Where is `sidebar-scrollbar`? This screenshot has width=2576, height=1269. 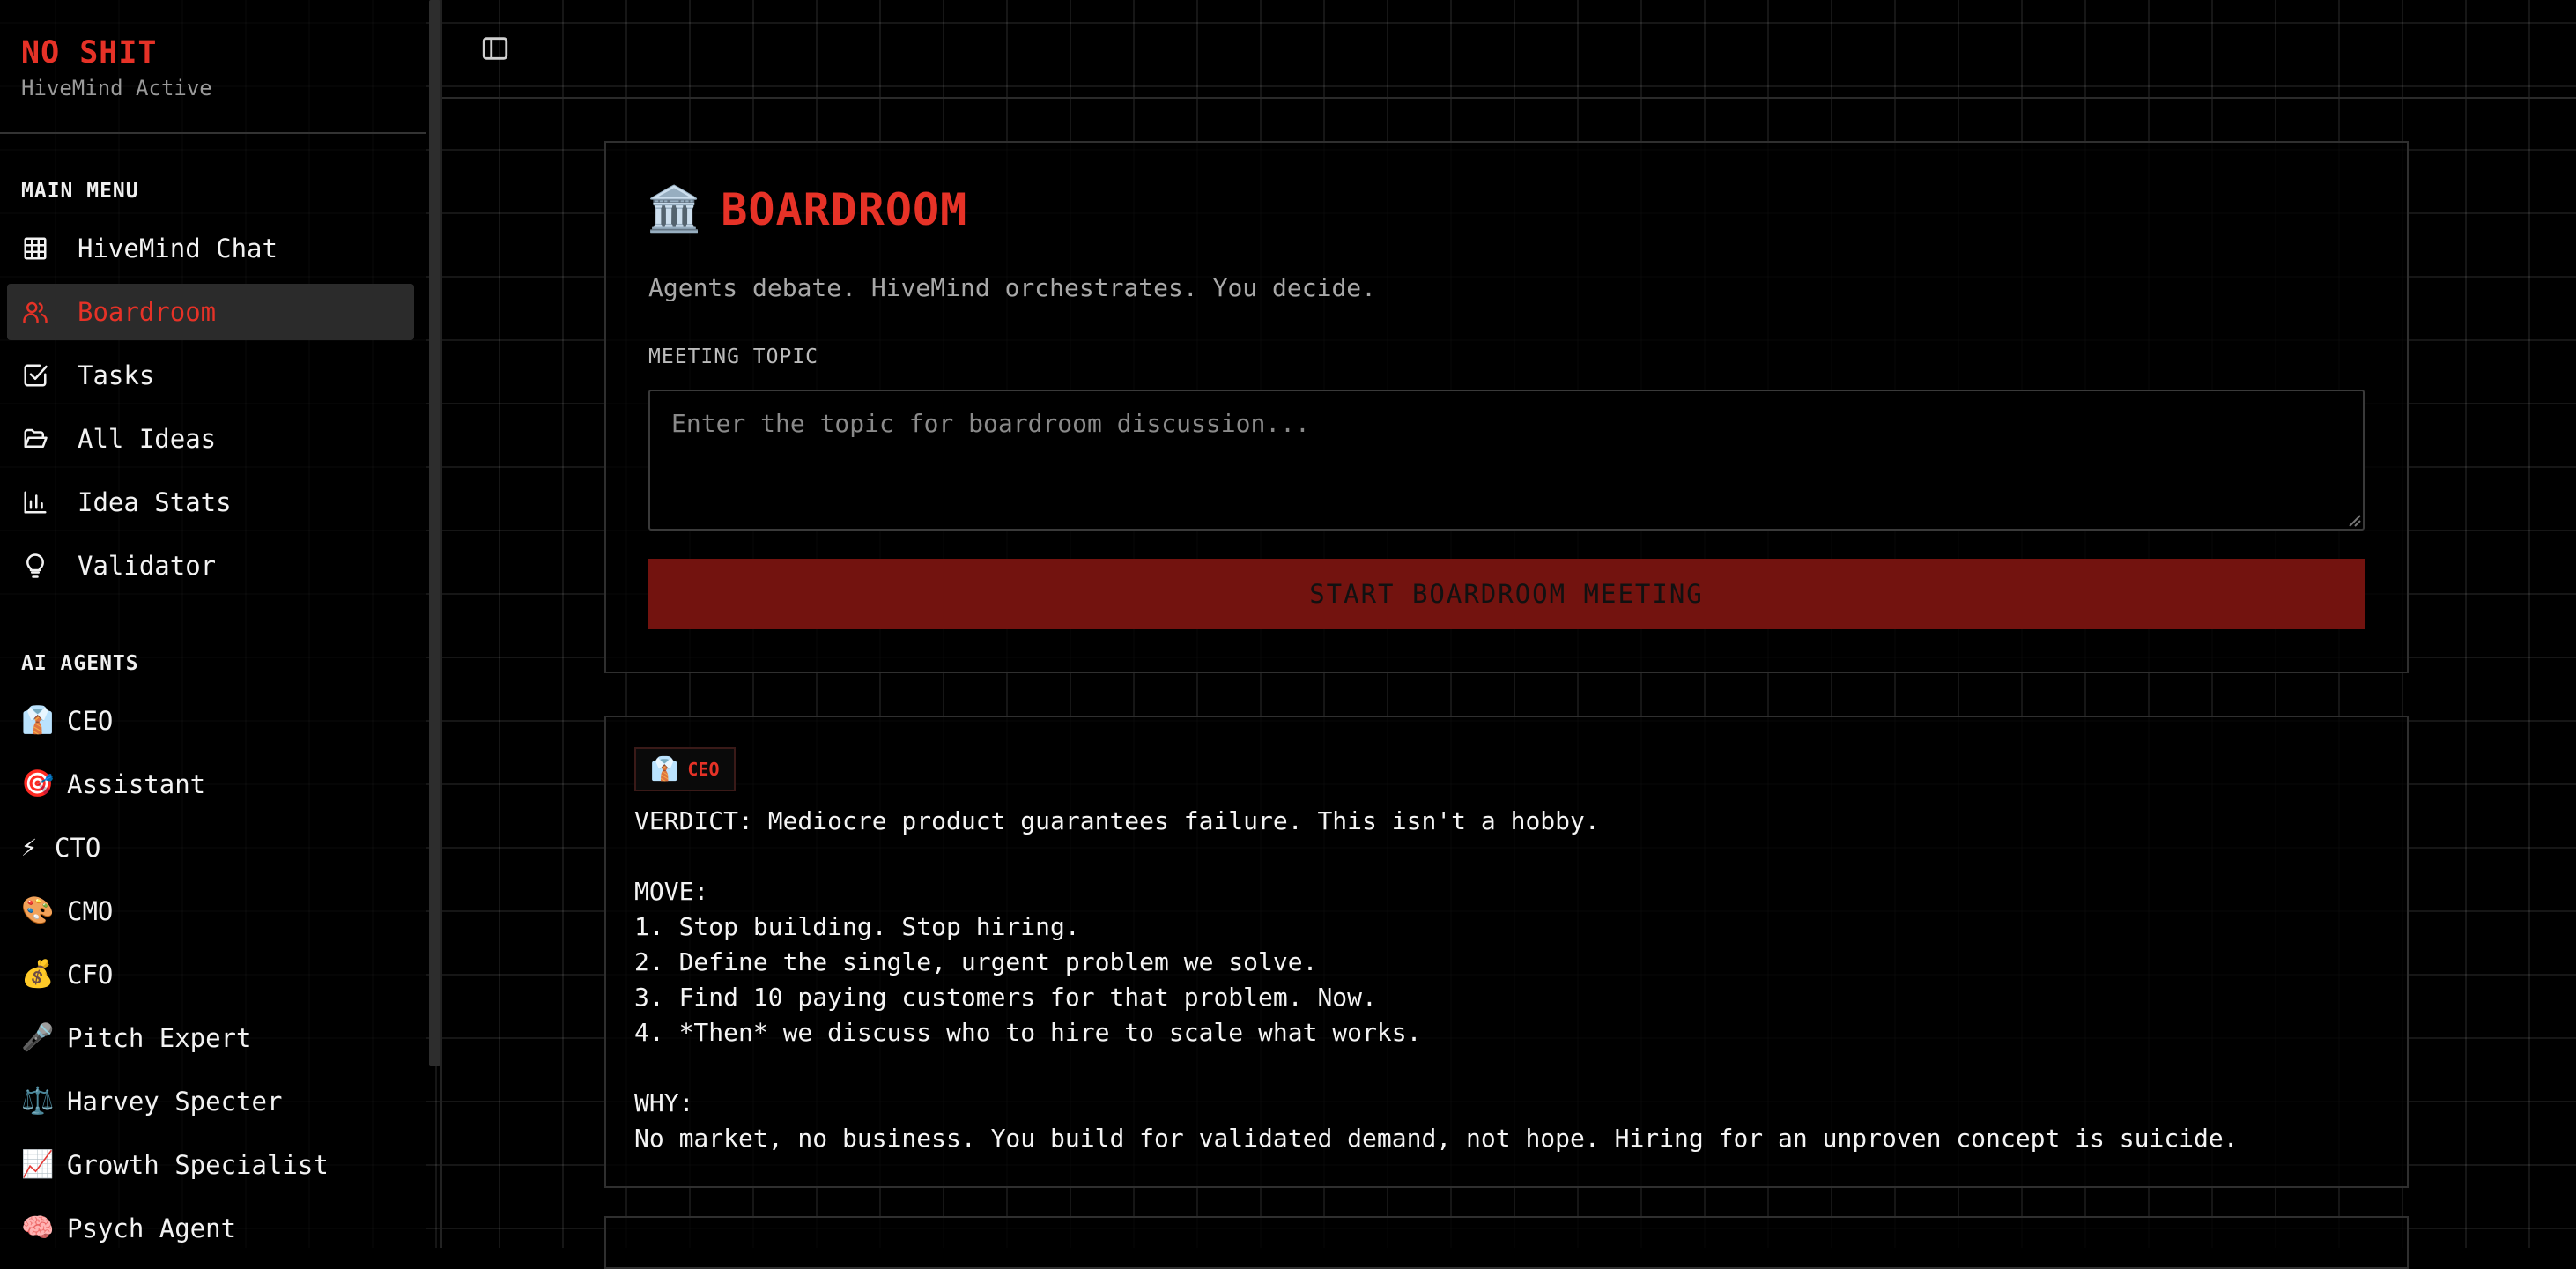
sidebar-scrollbar is located at coordinates (435, 533).